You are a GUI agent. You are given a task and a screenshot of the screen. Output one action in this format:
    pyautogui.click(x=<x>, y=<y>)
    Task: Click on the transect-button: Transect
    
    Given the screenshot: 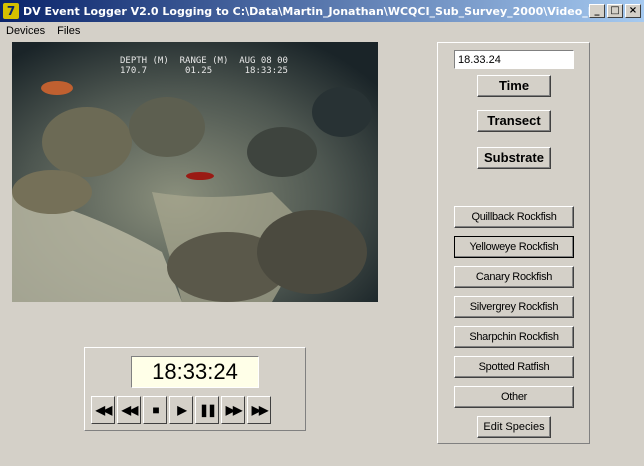 What is the action you would take?
    pyautogui.click(x=514, y=121)
    